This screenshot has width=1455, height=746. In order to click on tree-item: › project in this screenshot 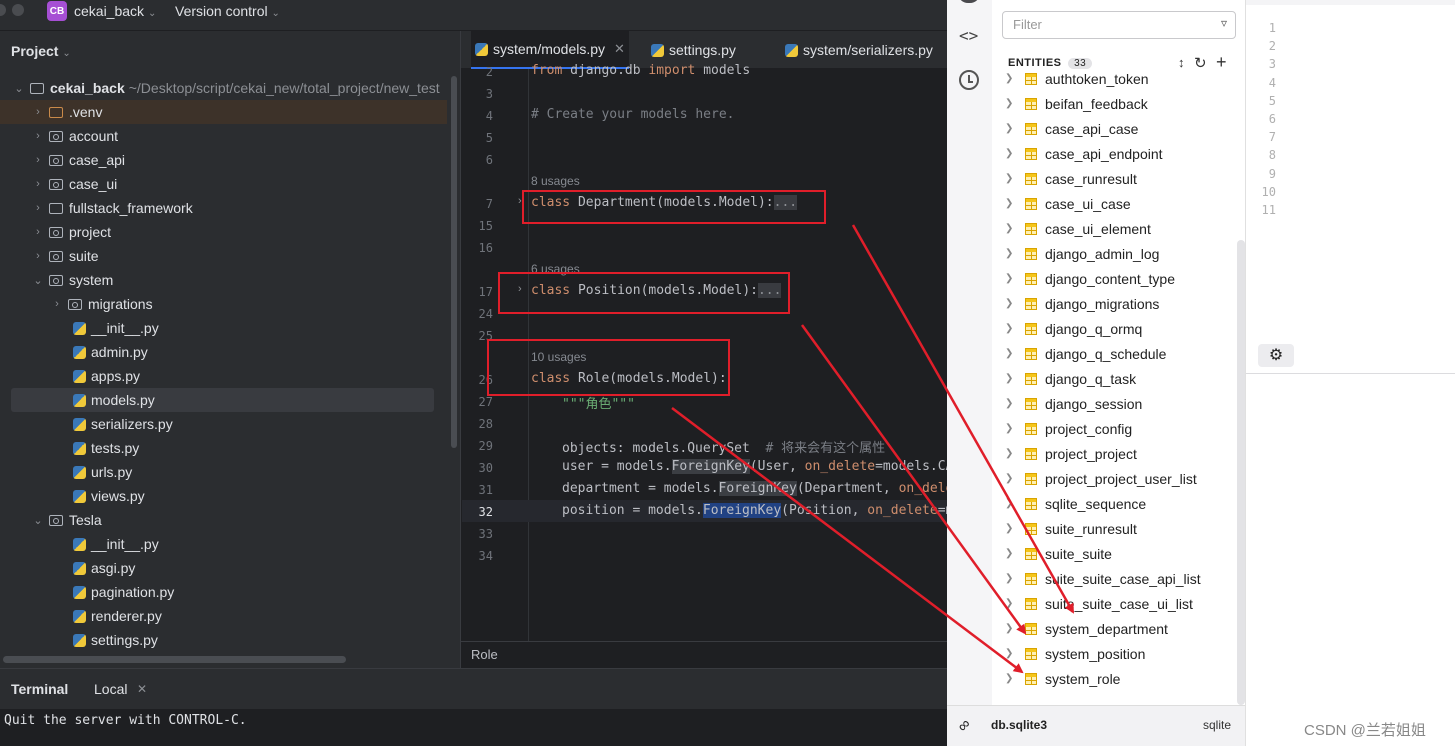, I will do `click(223, 232)`.